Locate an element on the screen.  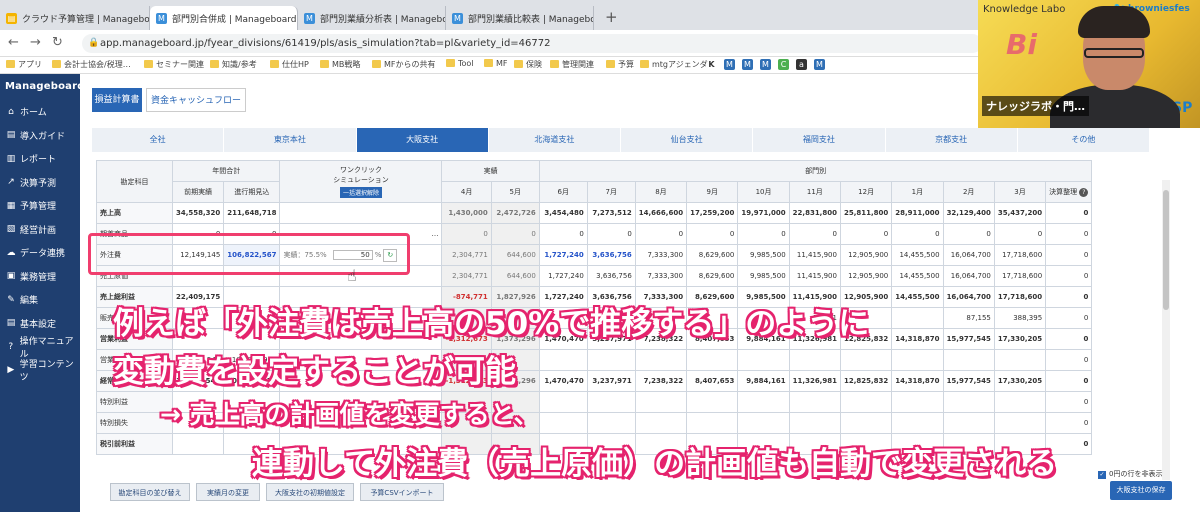
month-value: 25,811,800 is located at coordinates (866, 213).